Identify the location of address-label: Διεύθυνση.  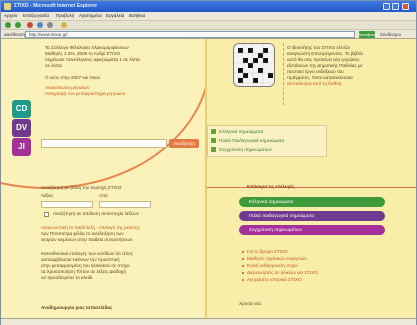
(14, 34).